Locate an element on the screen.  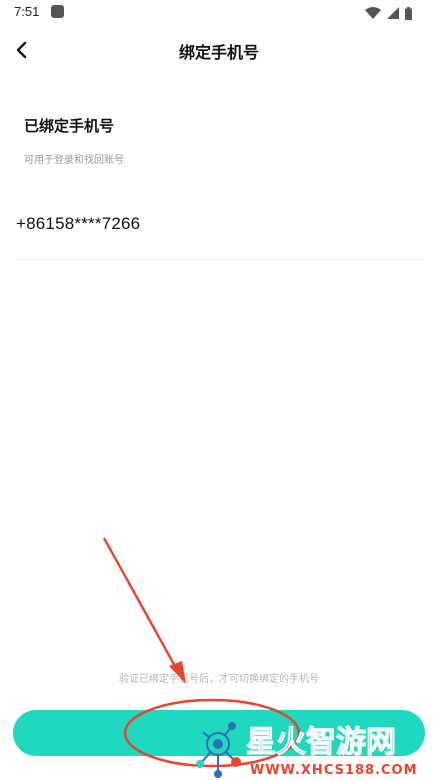
battery-icon is located at coordinates (408, 13).